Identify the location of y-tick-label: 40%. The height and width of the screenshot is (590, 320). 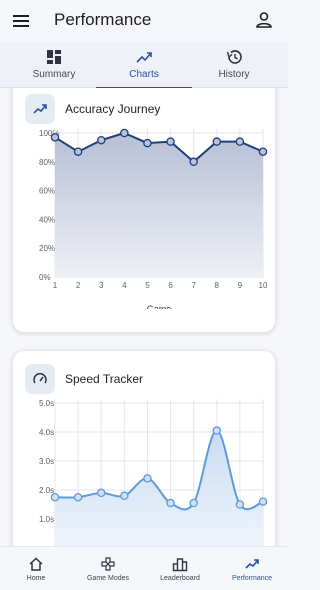
(47, 219).